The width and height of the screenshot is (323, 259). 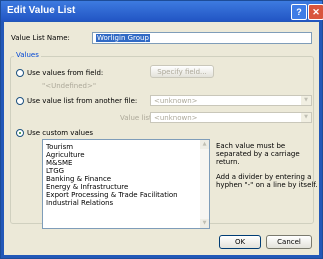 What do you see at coordinates (204, 144) in the screenshot?
I see `chevron-up-icon: ▲` at bounding box center [204, 144].